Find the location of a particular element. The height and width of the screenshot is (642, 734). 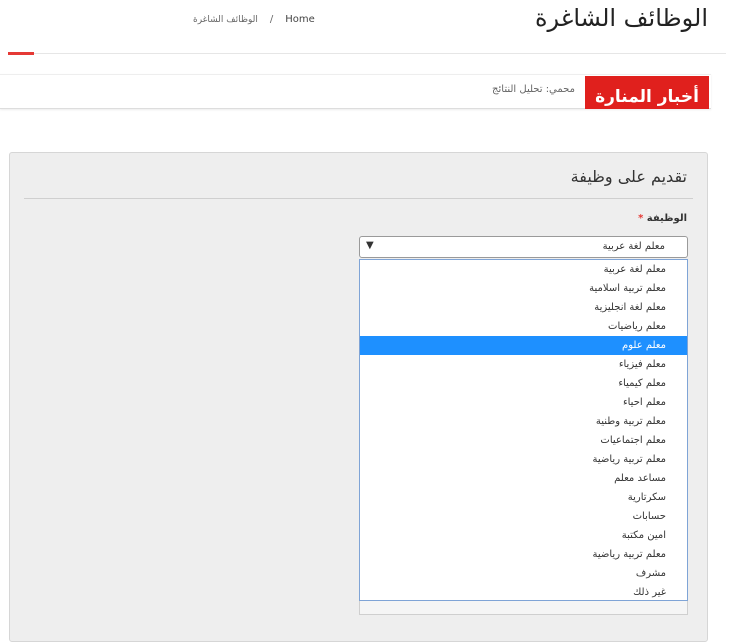

dropdown-option: معلم تربية اسلامية is located at coordinates (523, 288).